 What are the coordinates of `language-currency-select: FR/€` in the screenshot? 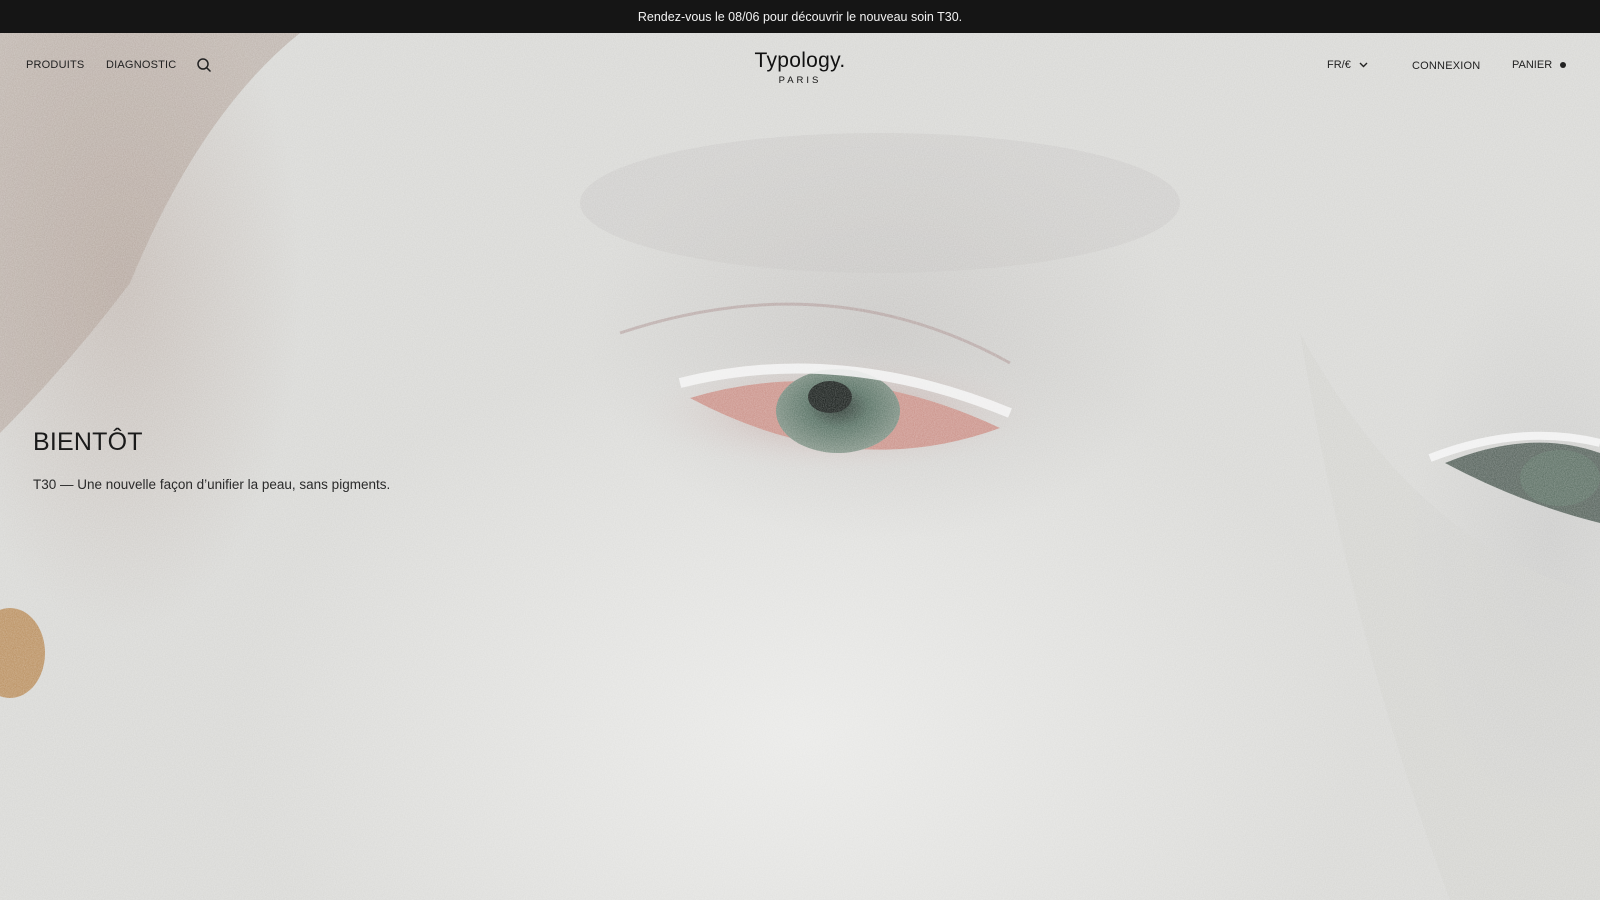 It's located at (1347, 65).